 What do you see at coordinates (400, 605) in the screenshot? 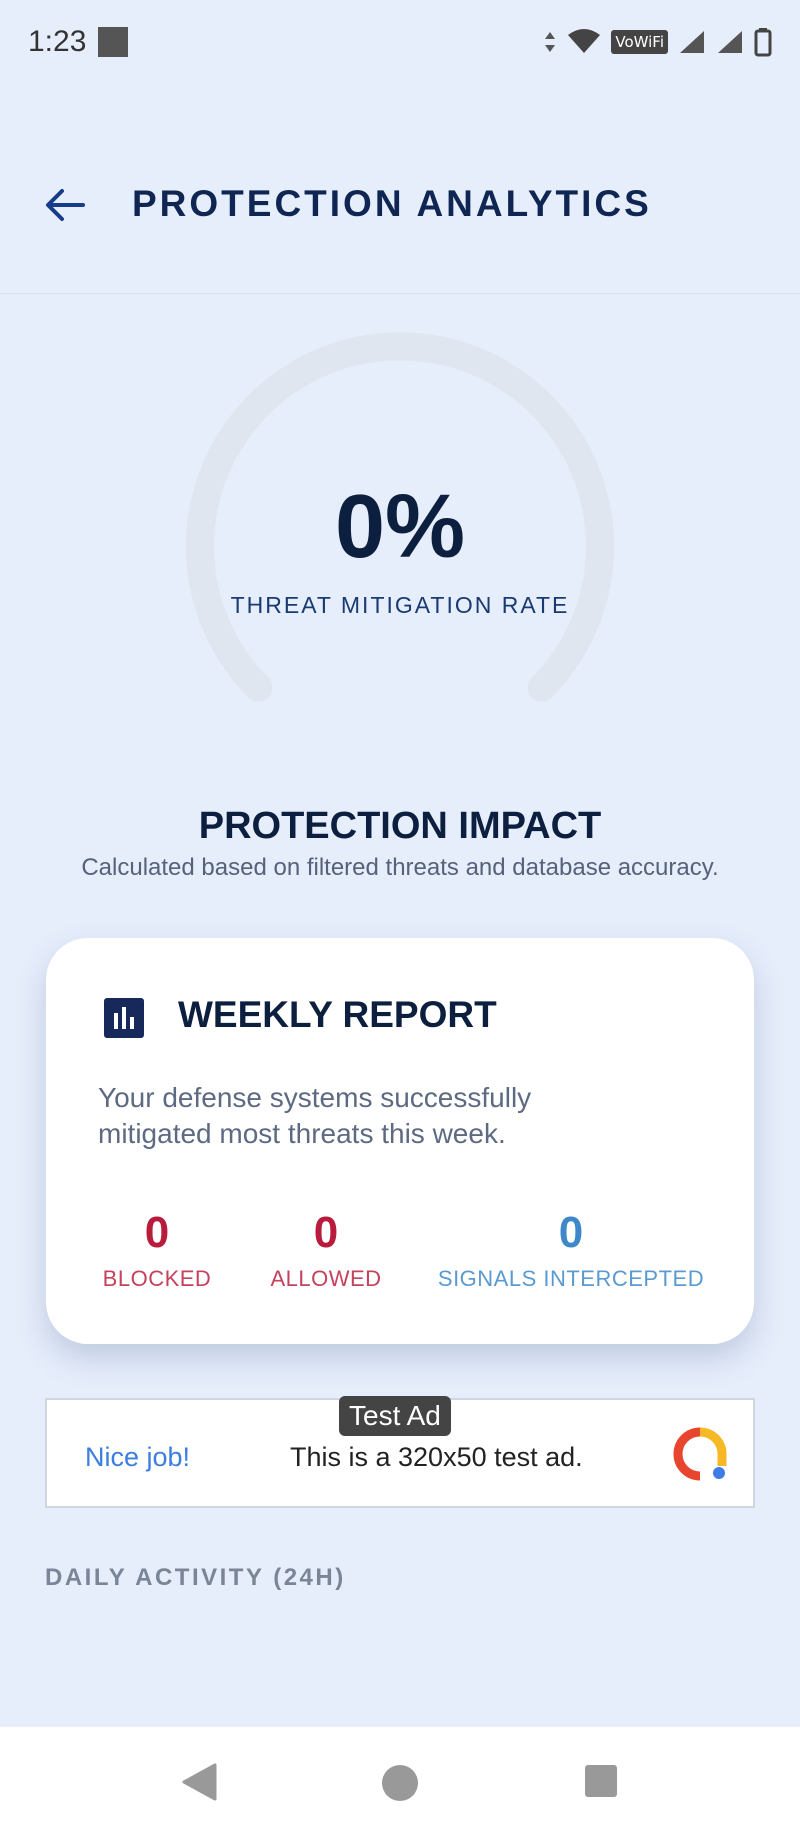
I see `gauge-label: THREAT MITIGATION RATE` at bounding box center [400, 605].